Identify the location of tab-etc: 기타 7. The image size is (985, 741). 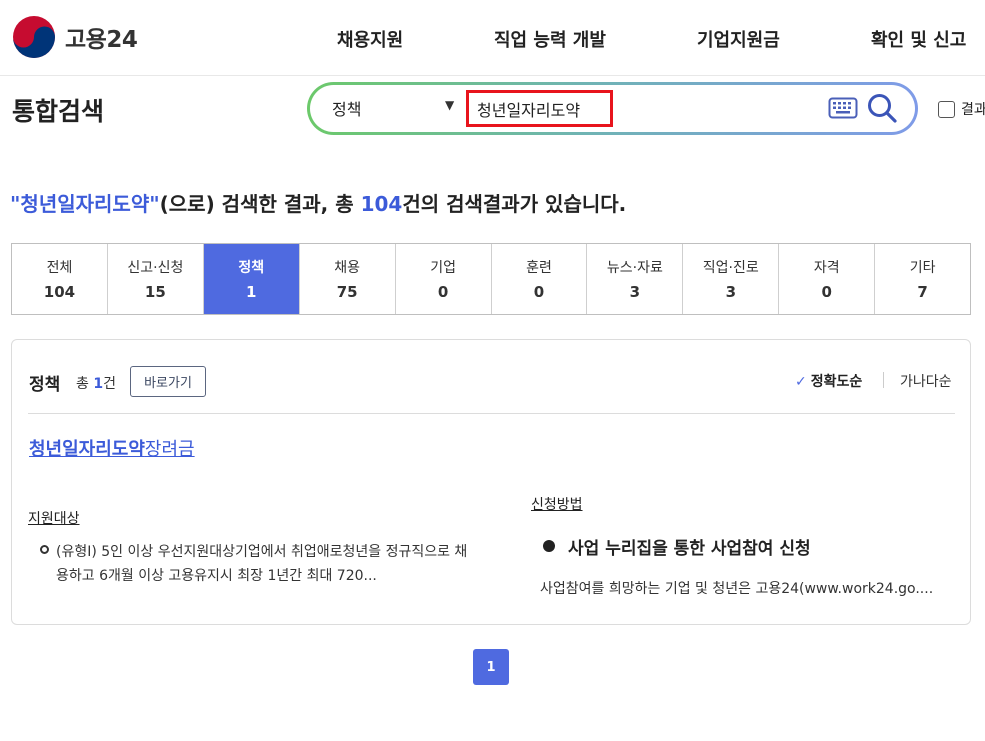
(922, 279).